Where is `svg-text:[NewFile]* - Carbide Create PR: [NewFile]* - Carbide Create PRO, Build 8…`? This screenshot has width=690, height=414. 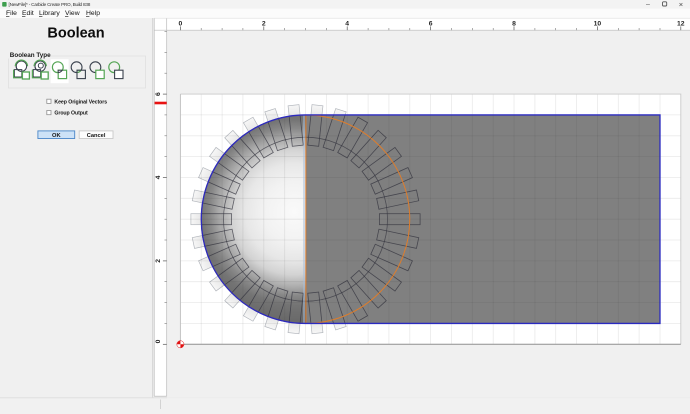
svg-text:[NewFile]* - Carbide Create PR: [NewFile]* - Carbide Create PRO, Build 8… is located at coordinates (50, 4).